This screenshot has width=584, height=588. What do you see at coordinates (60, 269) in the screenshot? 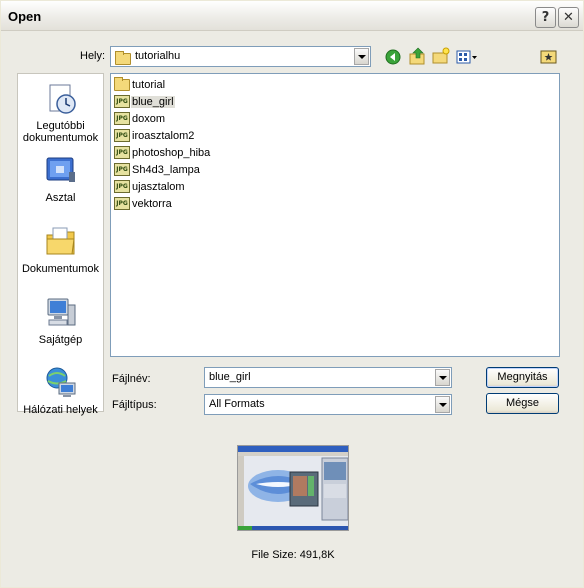
I see `place-documents-label: Dokumentumok` at bounding box center [60, 269].